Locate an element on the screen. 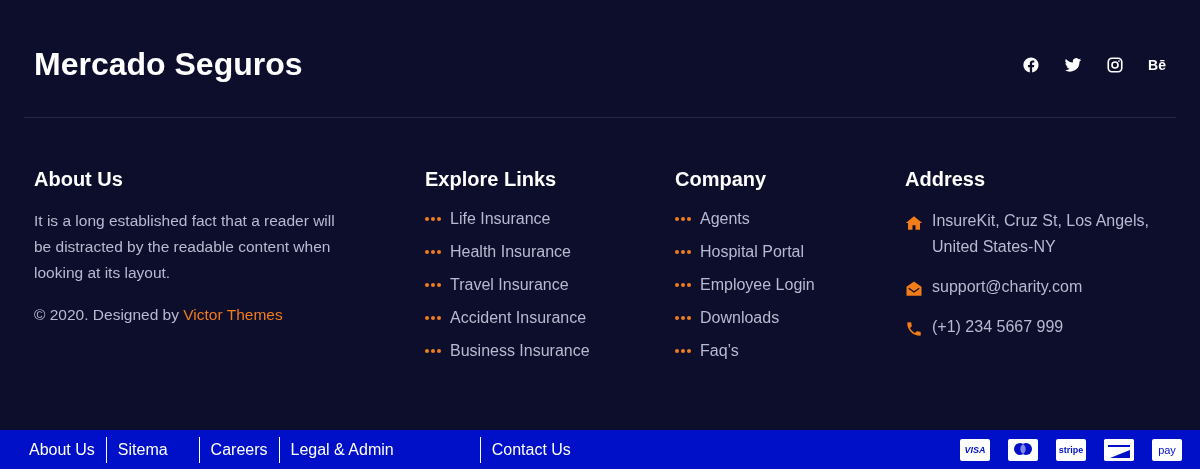 The image size is (1200, 469). about-text: It is a long established fact that a reader will be distracted by the readable content when looking at its layout. is located at coordinates (185, 247).